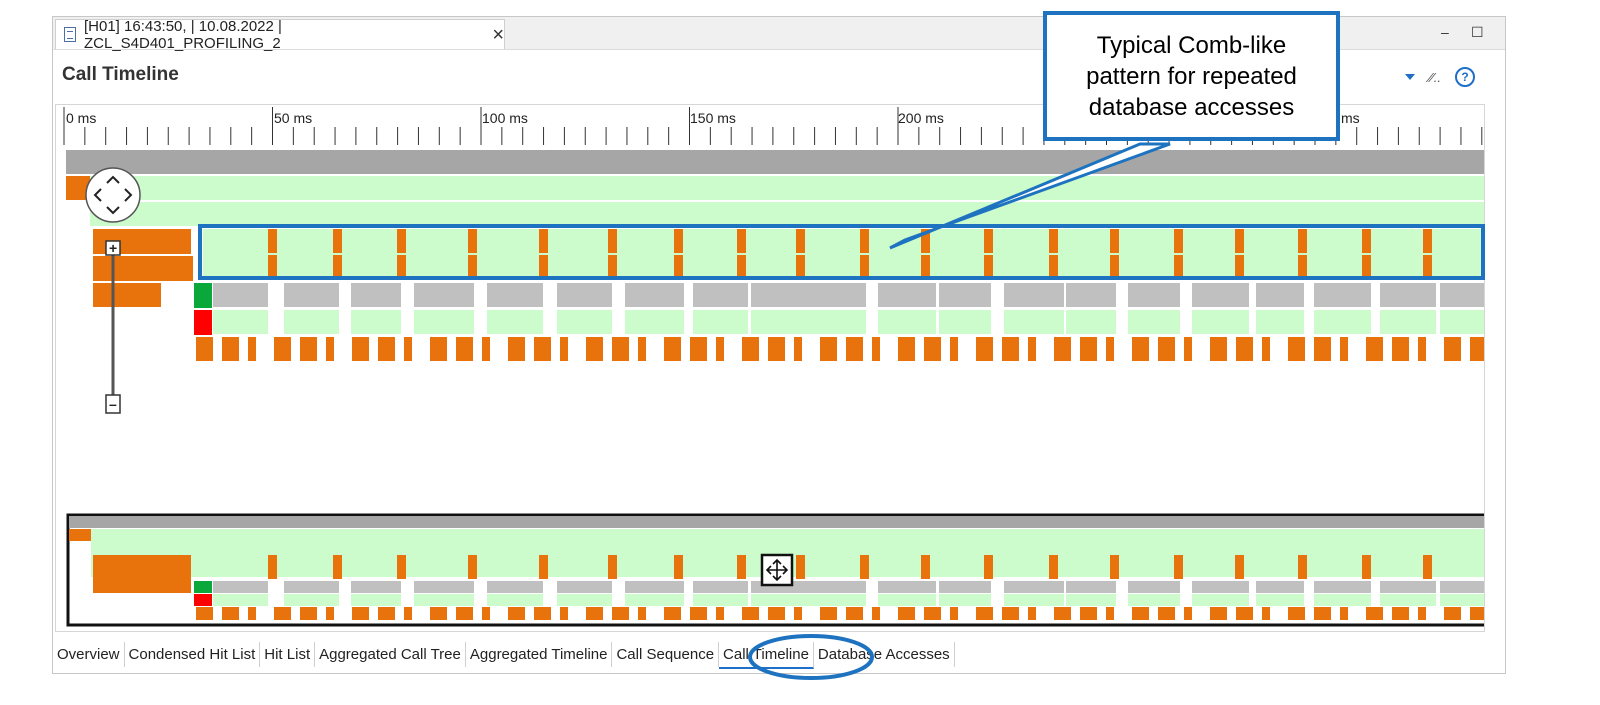 The image size is (1600, 705). I want to click on minimize-button: –, so click(1445, 32).